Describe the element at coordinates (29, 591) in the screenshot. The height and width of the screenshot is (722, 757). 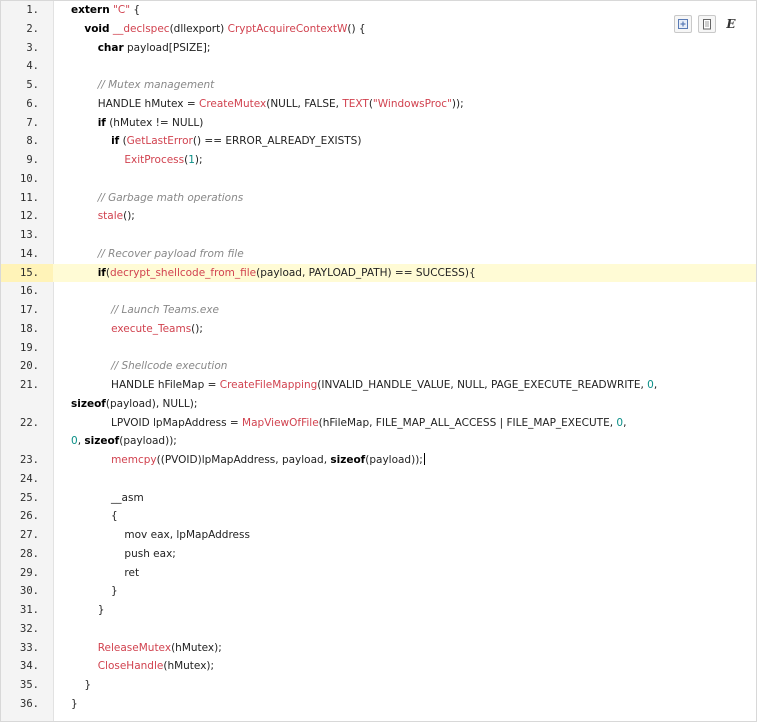
I see `line-number: 30.` at that location.